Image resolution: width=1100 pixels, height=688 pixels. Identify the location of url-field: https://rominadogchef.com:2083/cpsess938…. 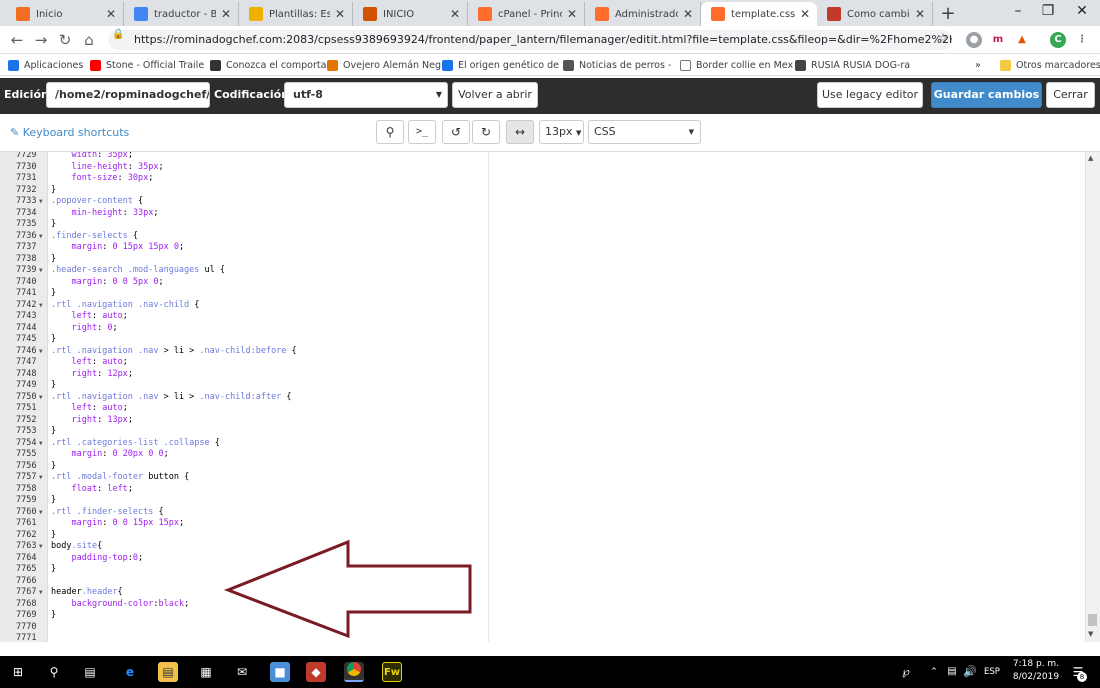
(530, 40).